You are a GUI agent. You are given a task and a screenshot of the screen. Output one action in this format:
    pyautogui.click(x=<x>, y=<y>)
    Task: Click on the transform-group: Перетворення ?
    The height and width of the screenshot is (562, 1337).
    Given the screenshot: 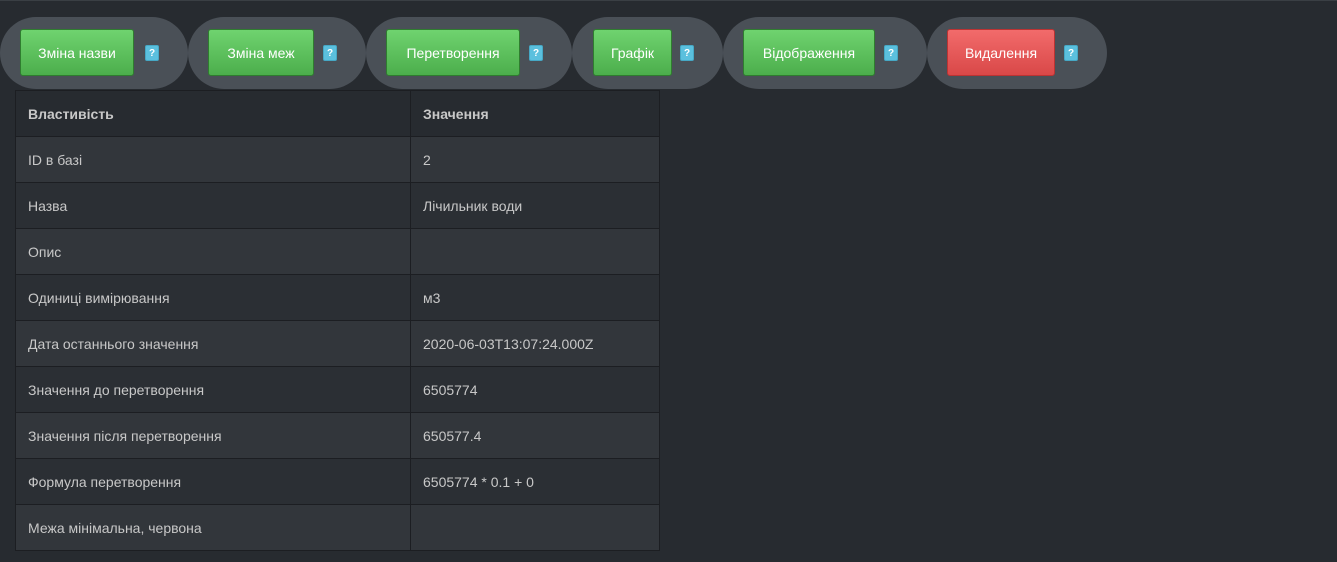 What is the action you would take?
    pyautogui.click(x=469, y=53)
    